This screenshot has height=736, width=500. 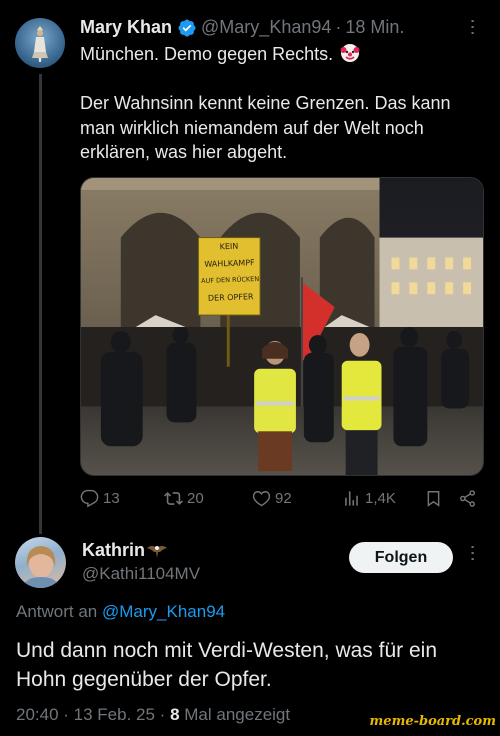 I want to click on repost-icon, so click(x=173, y=498).